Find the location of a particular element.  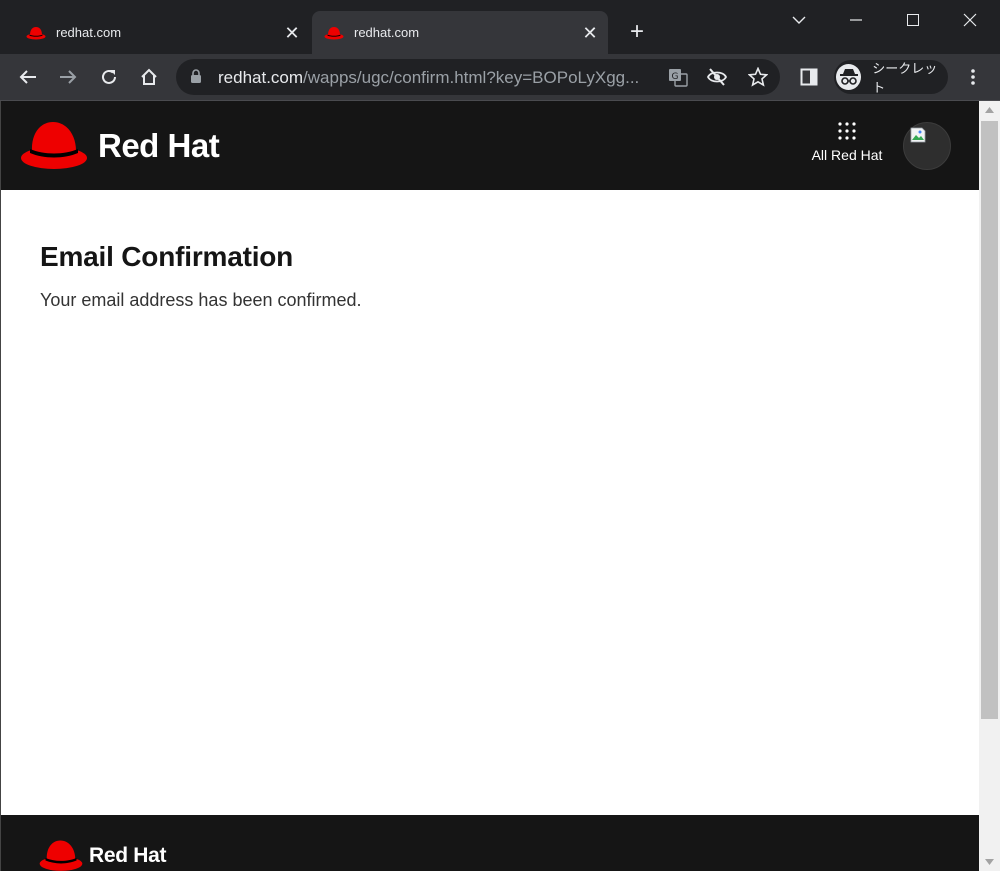

vertical-scrollbar is located at coordinates (989, 486).